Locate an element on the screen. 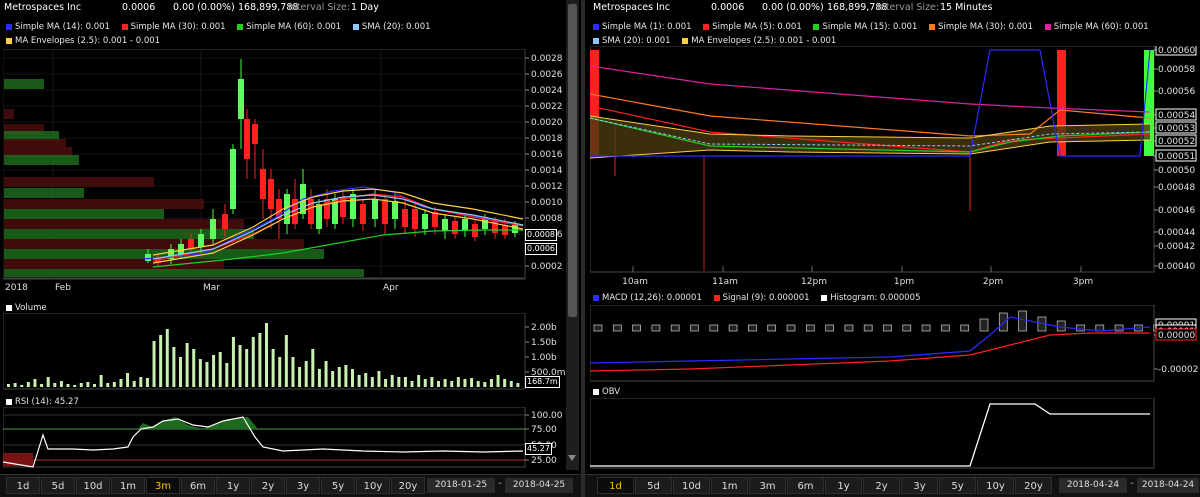 The image size is (1200, 497). price-tag-current: 0.0006 is located at coordinates (541, 249).